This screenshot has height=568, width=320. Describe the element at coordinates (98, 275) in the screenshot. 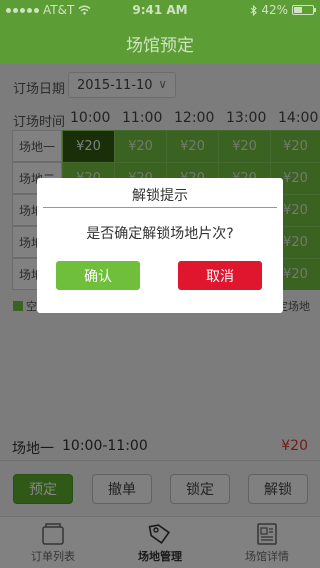

I see `confirm-button: 确认` at that location.